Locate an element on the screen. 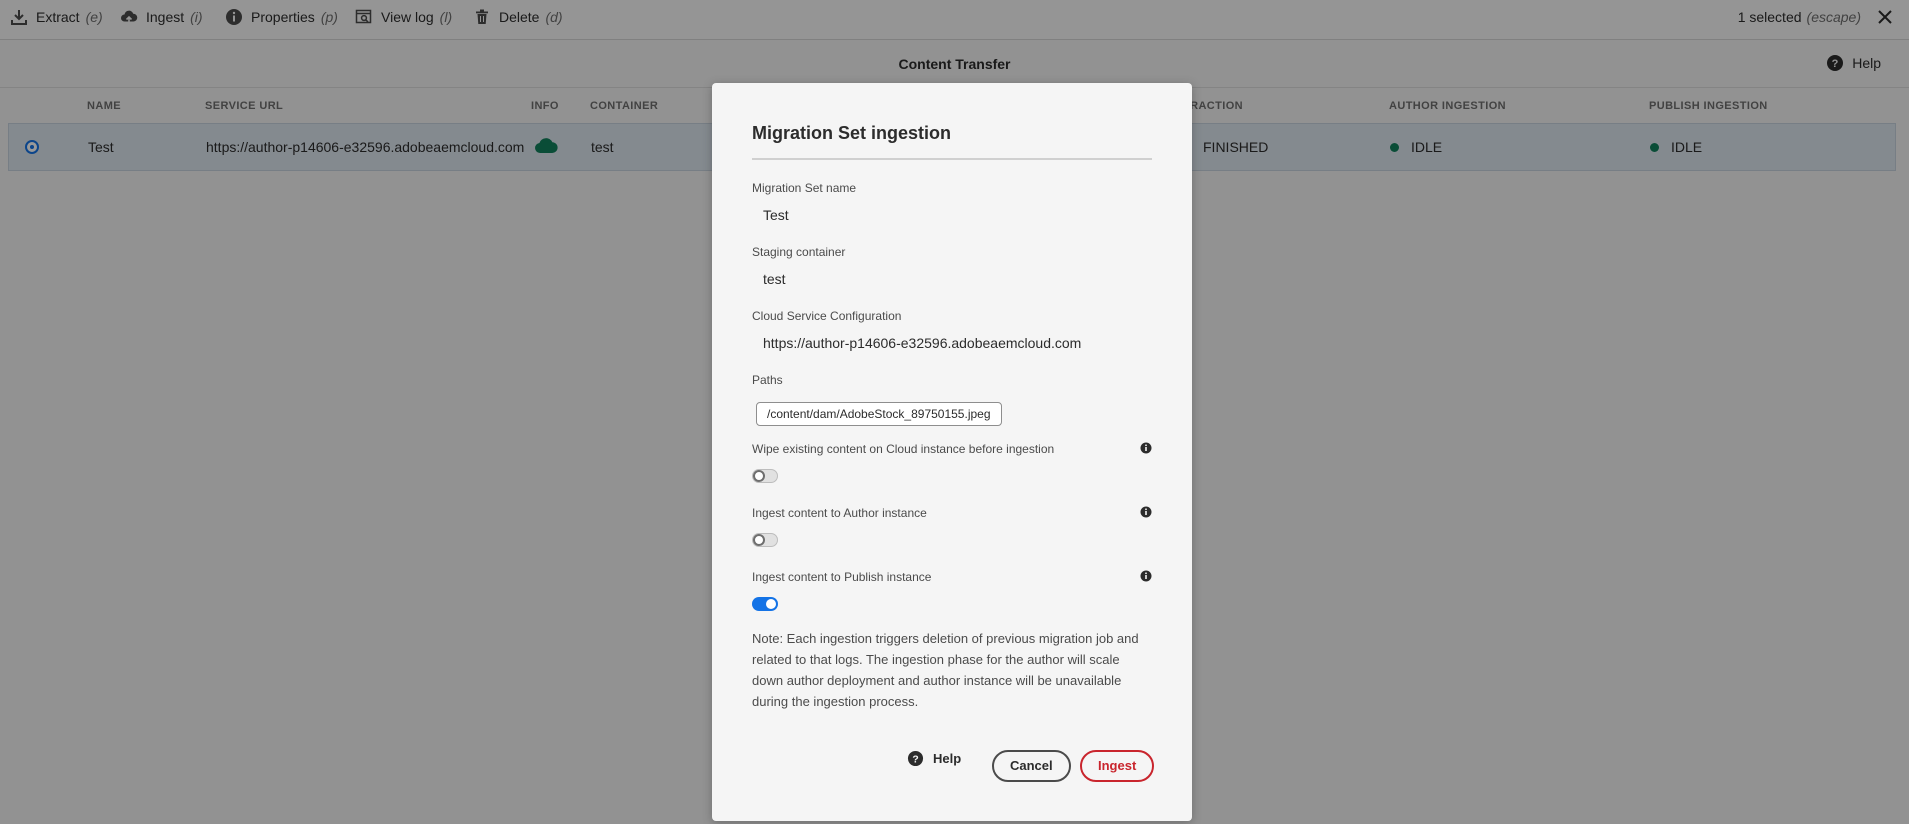 Image resolution: width=1909 pixels, height=824 pixels. staging-container-label: Staging container is located at coordinates (799, 252).